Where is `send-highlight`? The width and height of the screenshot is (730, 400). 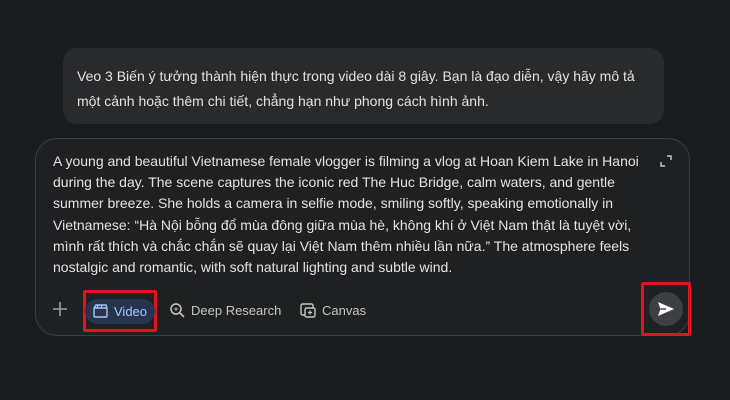 send-highlight is located at coordinates (666, 309).